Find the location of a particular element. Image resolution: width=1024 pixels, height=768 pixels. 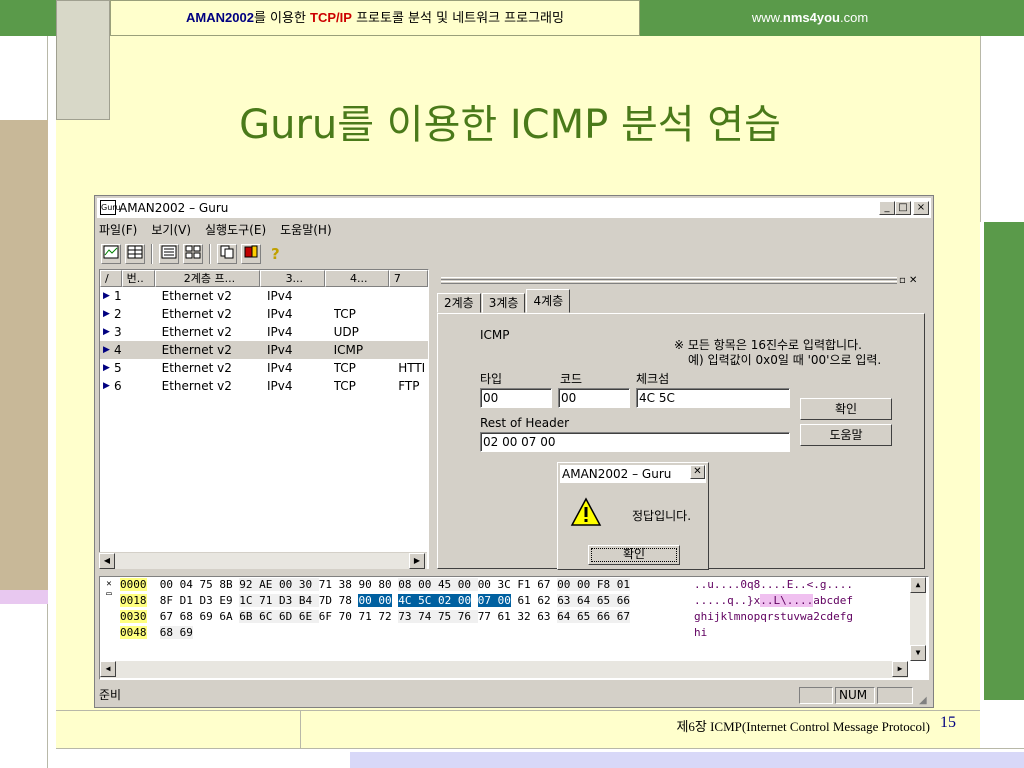

status-pane-empty is located at coordinates (816, 695).